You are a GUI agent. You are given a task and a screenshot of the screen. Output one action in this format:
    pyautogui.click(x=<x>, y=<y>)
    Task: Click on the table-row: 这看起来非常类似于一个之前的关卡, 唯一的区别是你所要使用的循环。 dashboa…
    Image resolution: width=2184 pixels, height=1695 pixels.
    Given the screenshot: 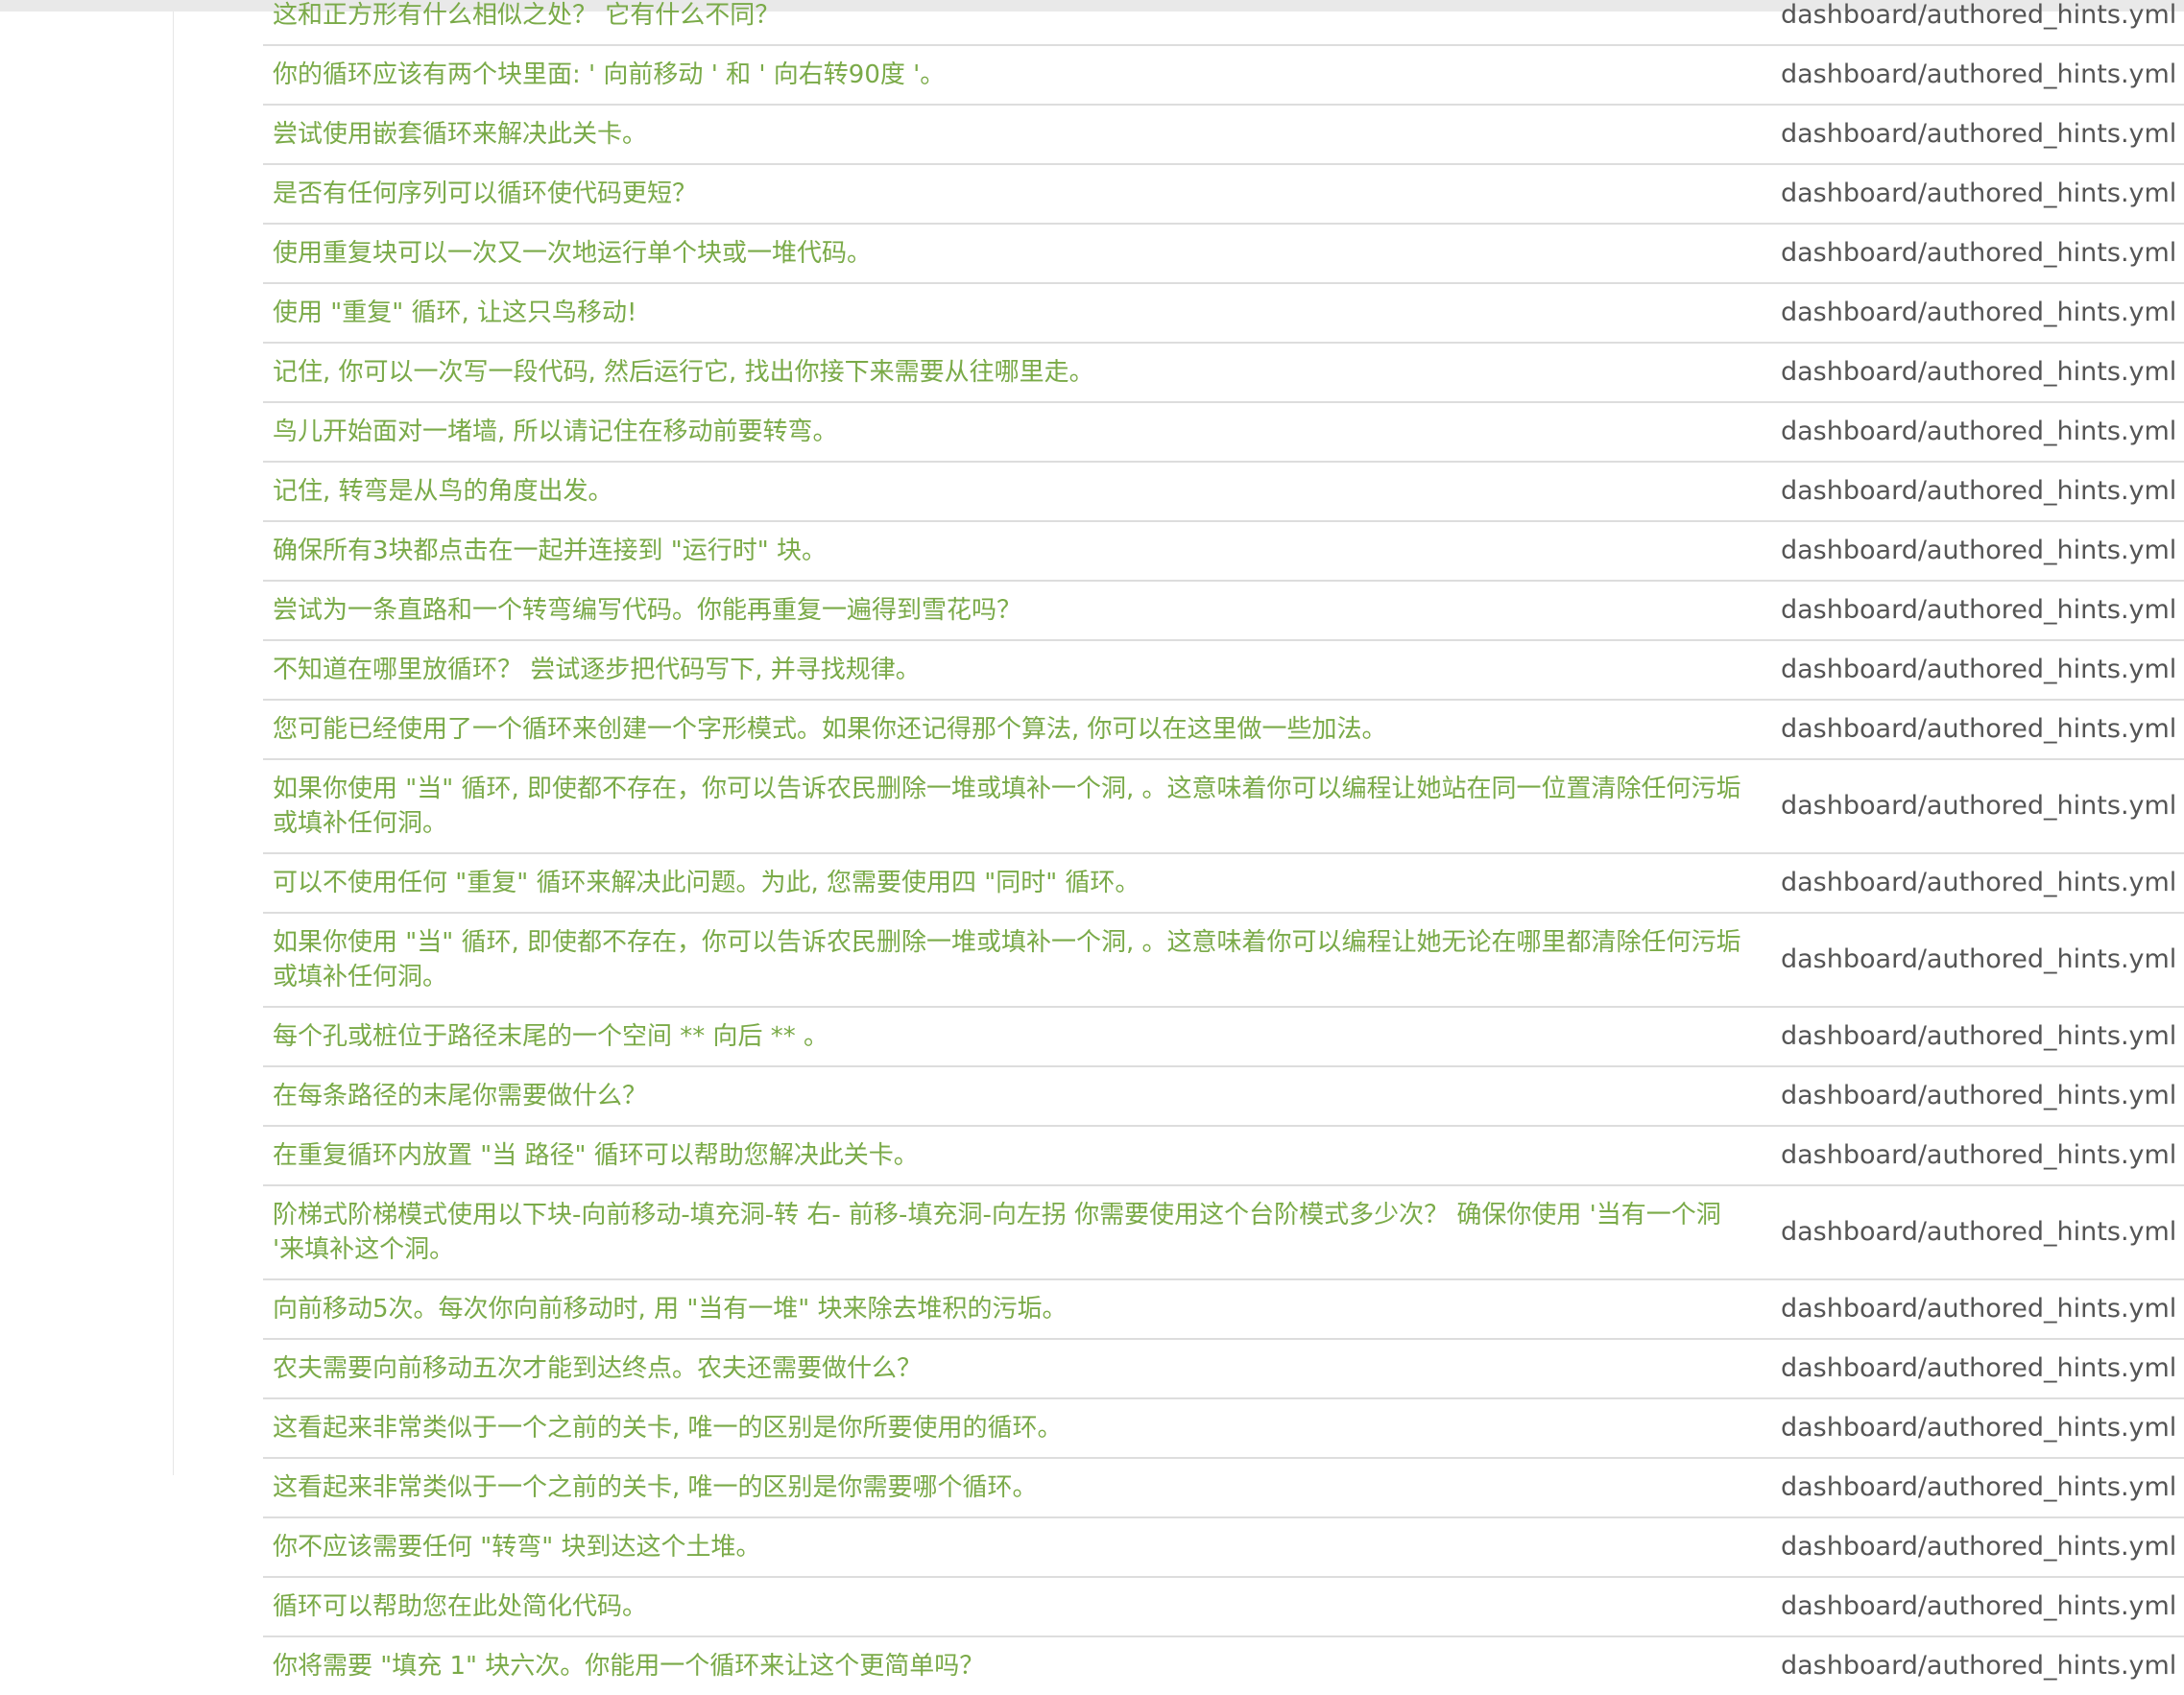 What is the action you would take?
    pyautogui.click(x=1223, y=1427)
    